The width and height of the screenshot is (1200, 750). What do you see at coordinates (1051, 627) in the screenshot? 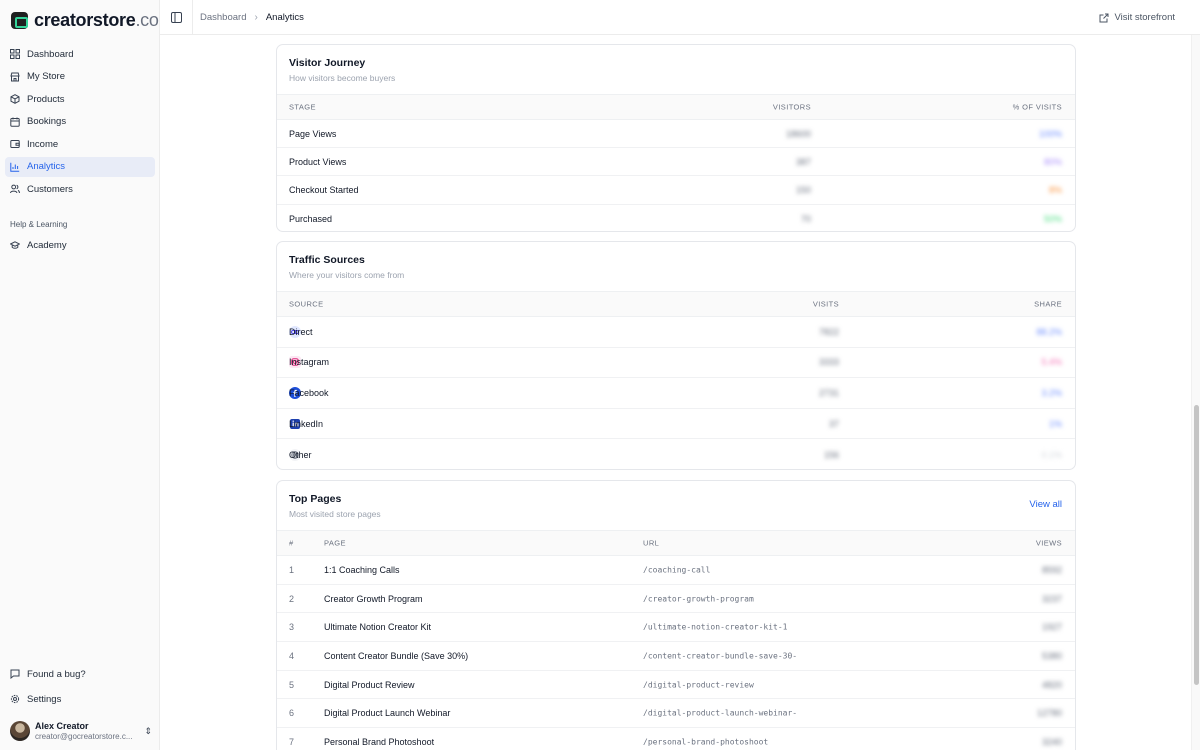
I see `page-views: 1927` at bounding box center [1051, 627].